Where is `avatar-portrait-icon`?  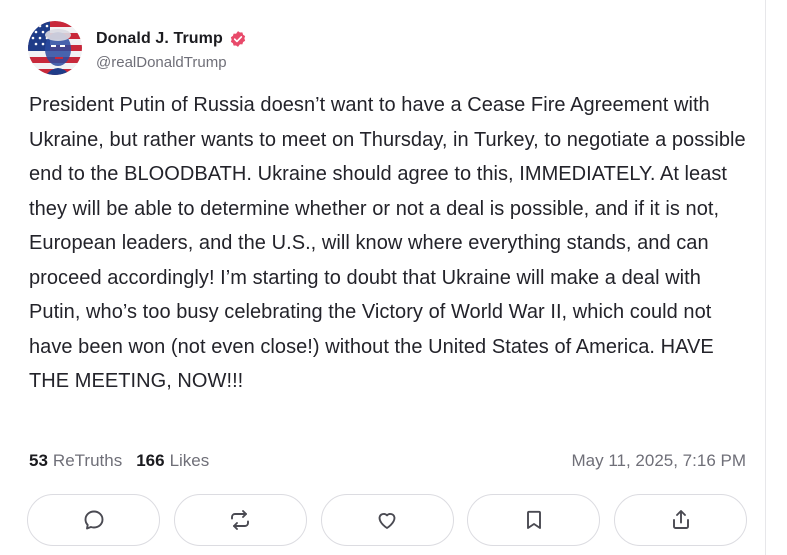 avatar-portrait-icon is located at coordinates (55, 48).